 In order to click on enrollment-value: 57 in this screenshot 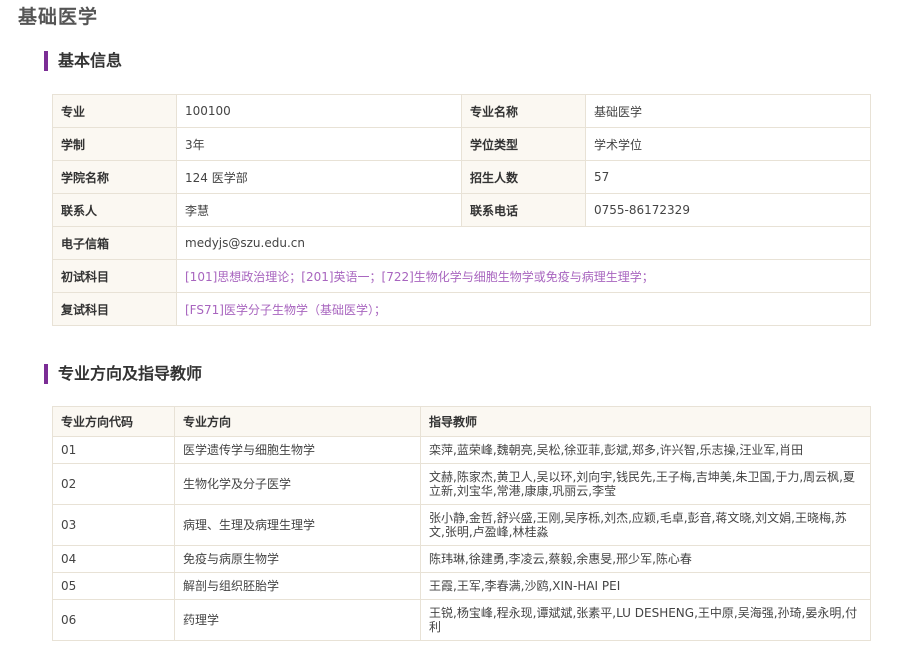, I will do `click(728, 177)`.